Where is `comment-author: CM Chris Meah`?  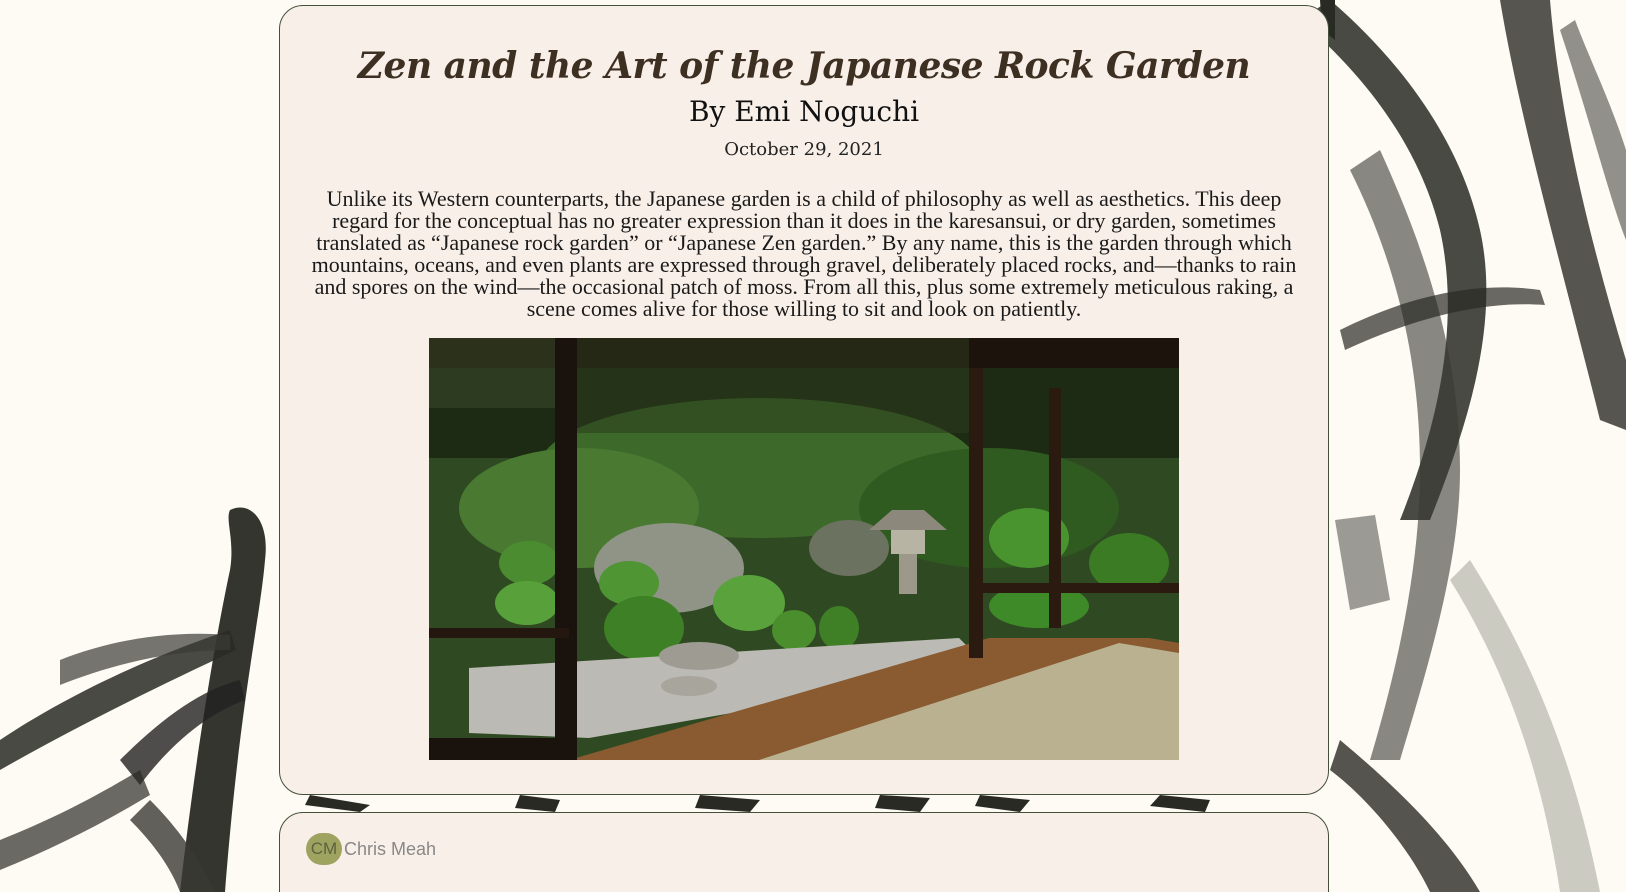 comment-author: CM Chris Meah is located at coordinates (371, 849).